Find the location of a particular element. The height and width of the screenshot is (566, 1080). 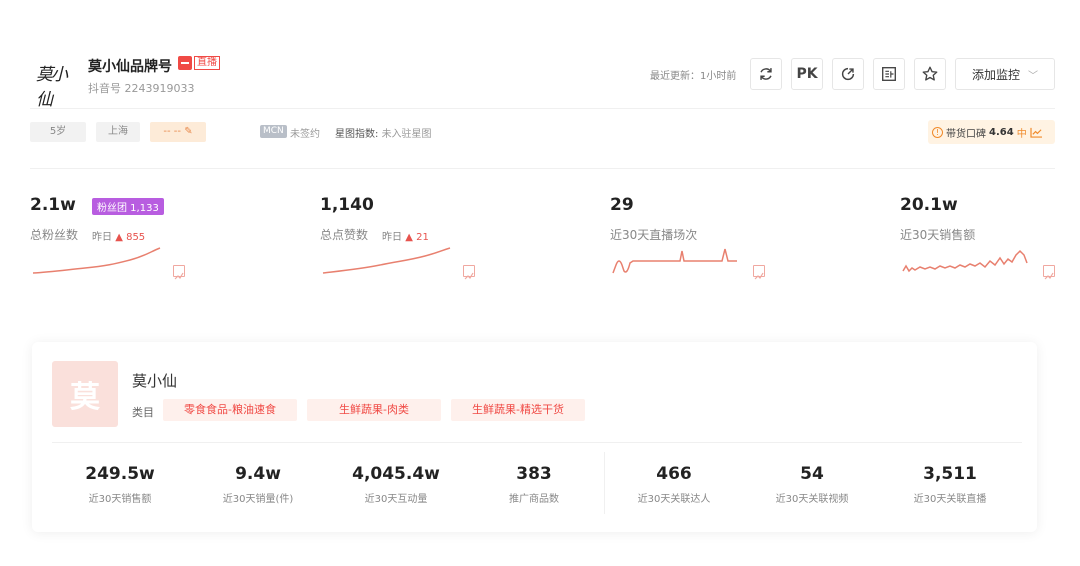

age-tag: 5岁 is located at coordinates (58, 132).